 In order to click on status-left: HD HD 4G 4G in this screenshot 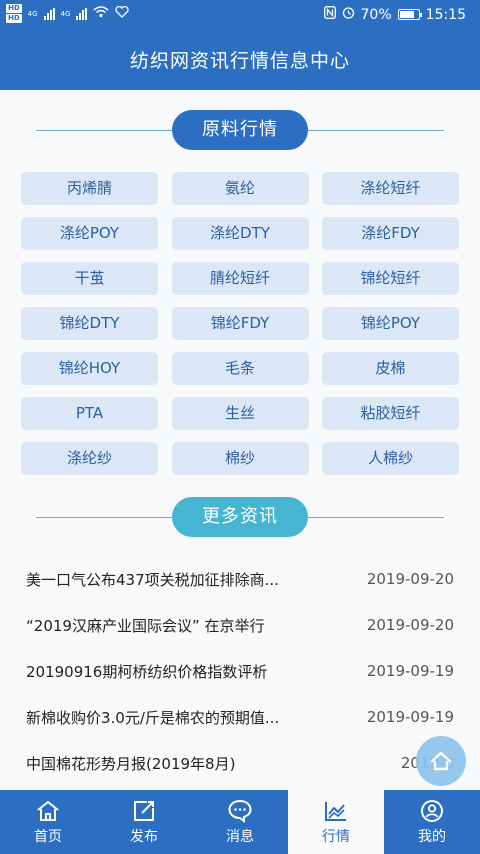, I will do `click(68, 13)`.